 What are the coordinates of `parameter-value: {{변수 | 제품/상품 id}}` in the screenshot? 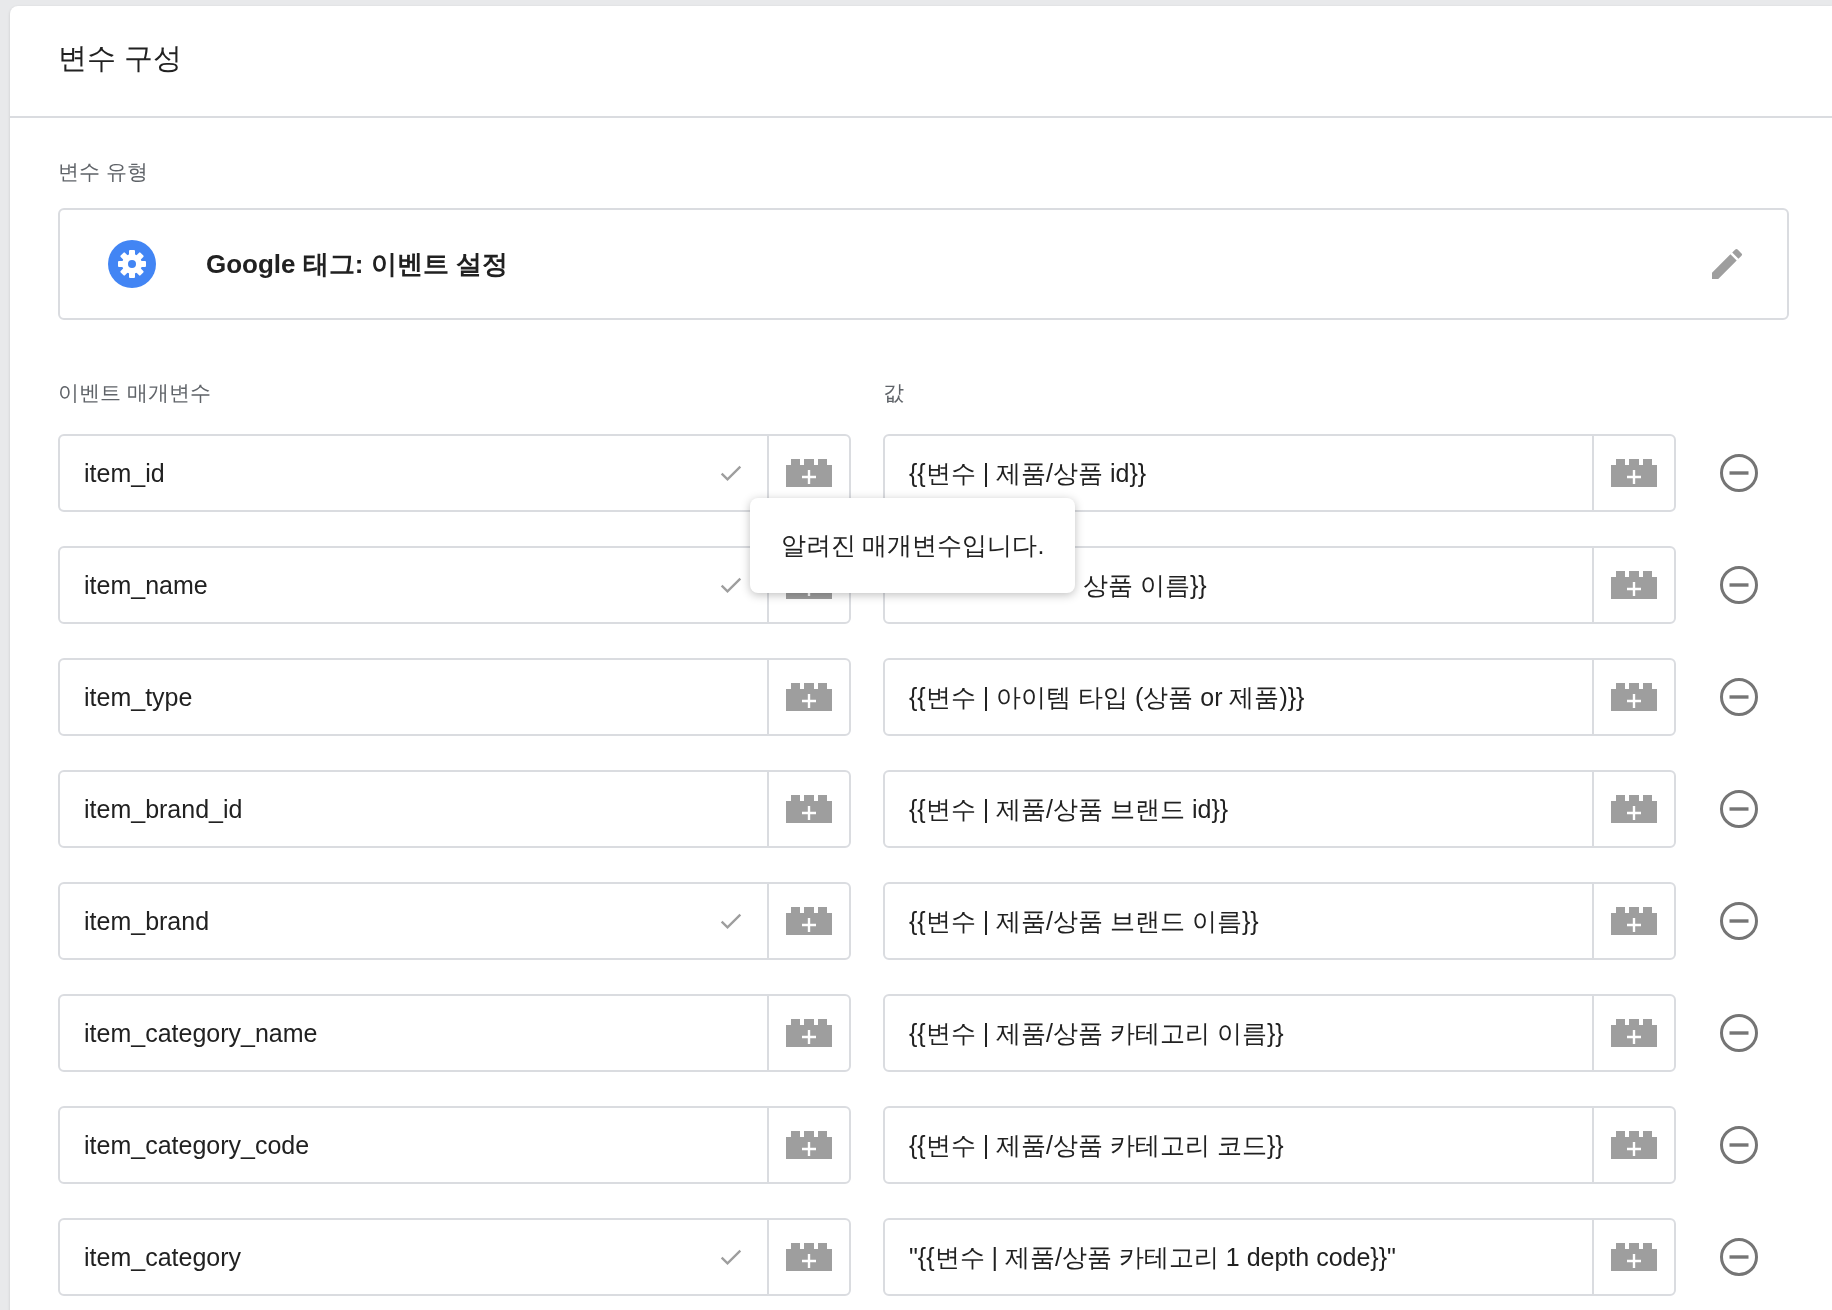 It's located at (1028, 473).